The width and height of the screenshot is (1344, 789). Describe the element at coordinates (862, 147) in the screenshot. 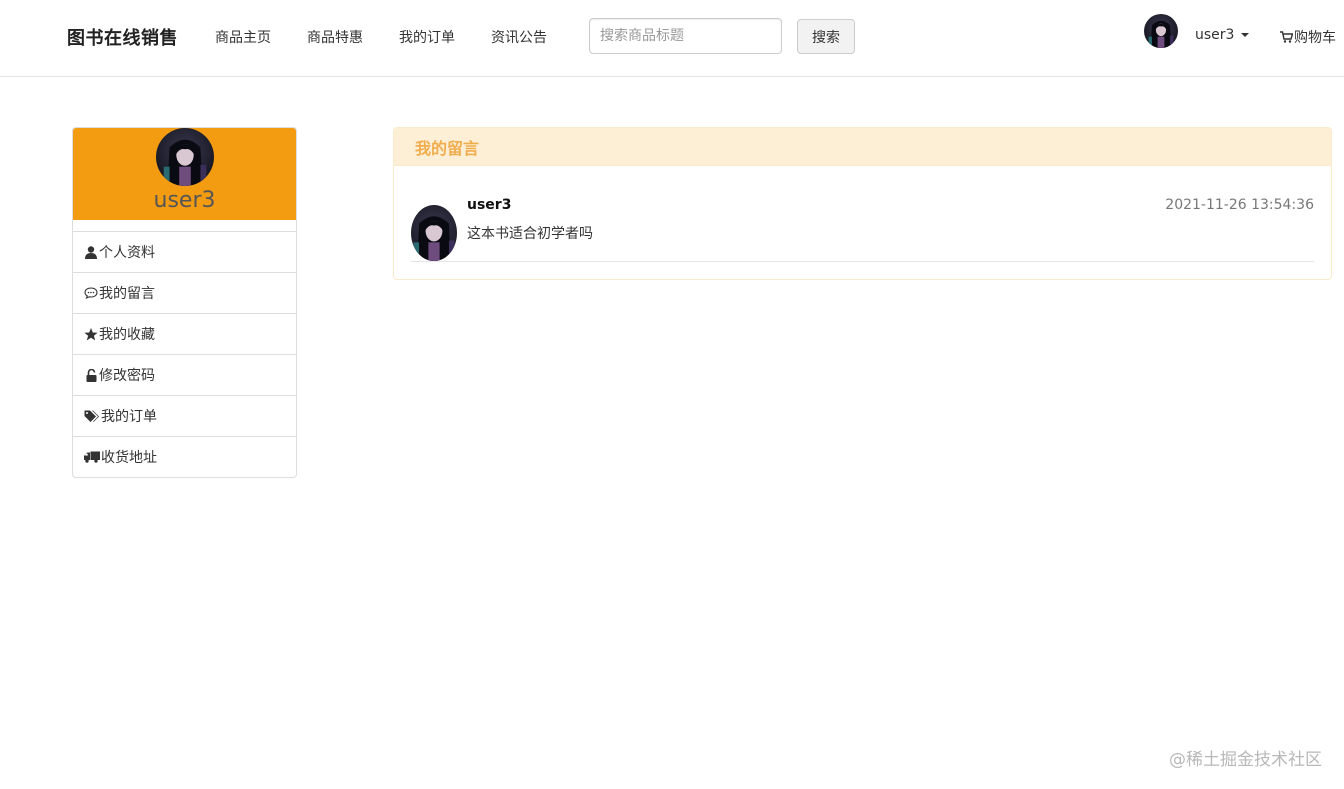

I see `panel-heading: 我的留言` at that location.